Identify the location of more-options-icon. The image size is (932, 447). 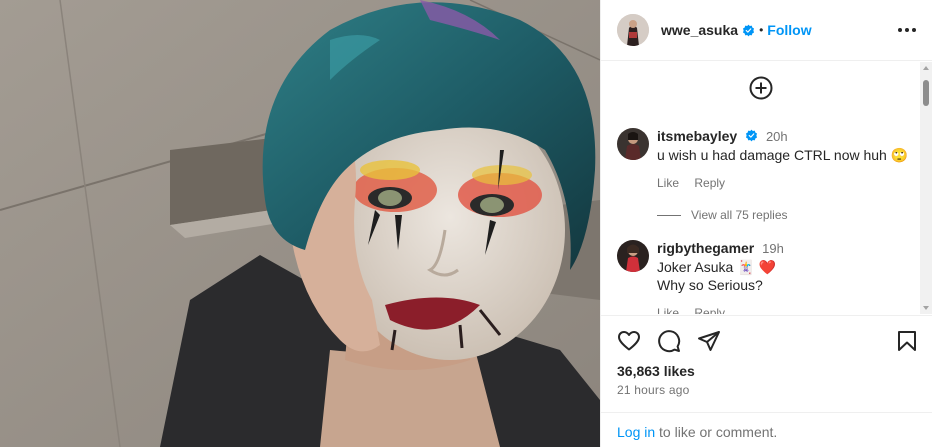
(907, 30).